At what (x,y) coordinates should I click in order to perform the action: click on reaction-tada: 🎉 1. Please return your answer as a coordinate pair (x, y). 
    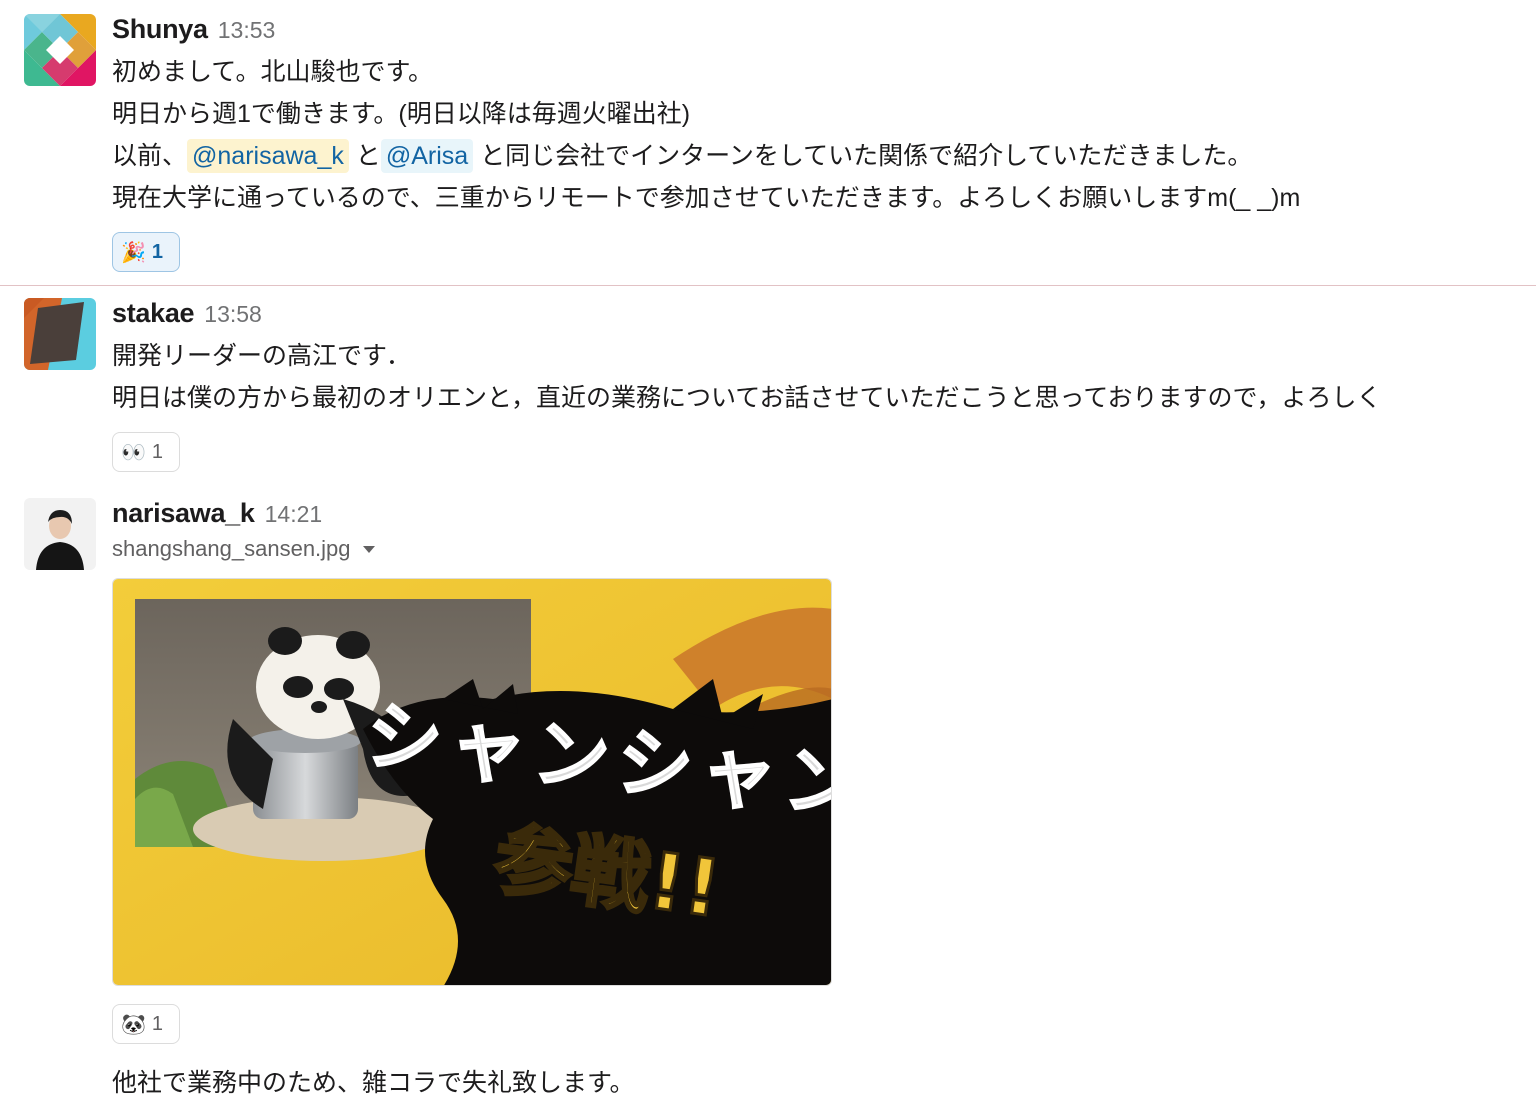
    Looking at the image, I should click on (146, 252).